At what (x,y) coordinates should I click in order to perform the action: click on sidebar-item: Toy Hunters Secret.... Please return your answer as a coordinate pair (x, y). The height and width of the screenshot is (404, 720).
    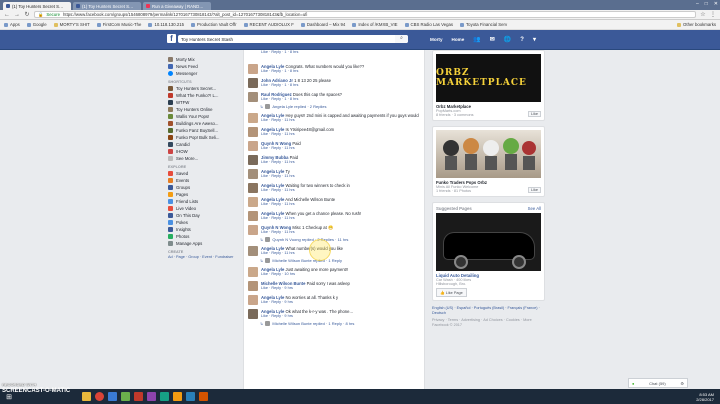
    Looking at the image, I should click on (202, 88).